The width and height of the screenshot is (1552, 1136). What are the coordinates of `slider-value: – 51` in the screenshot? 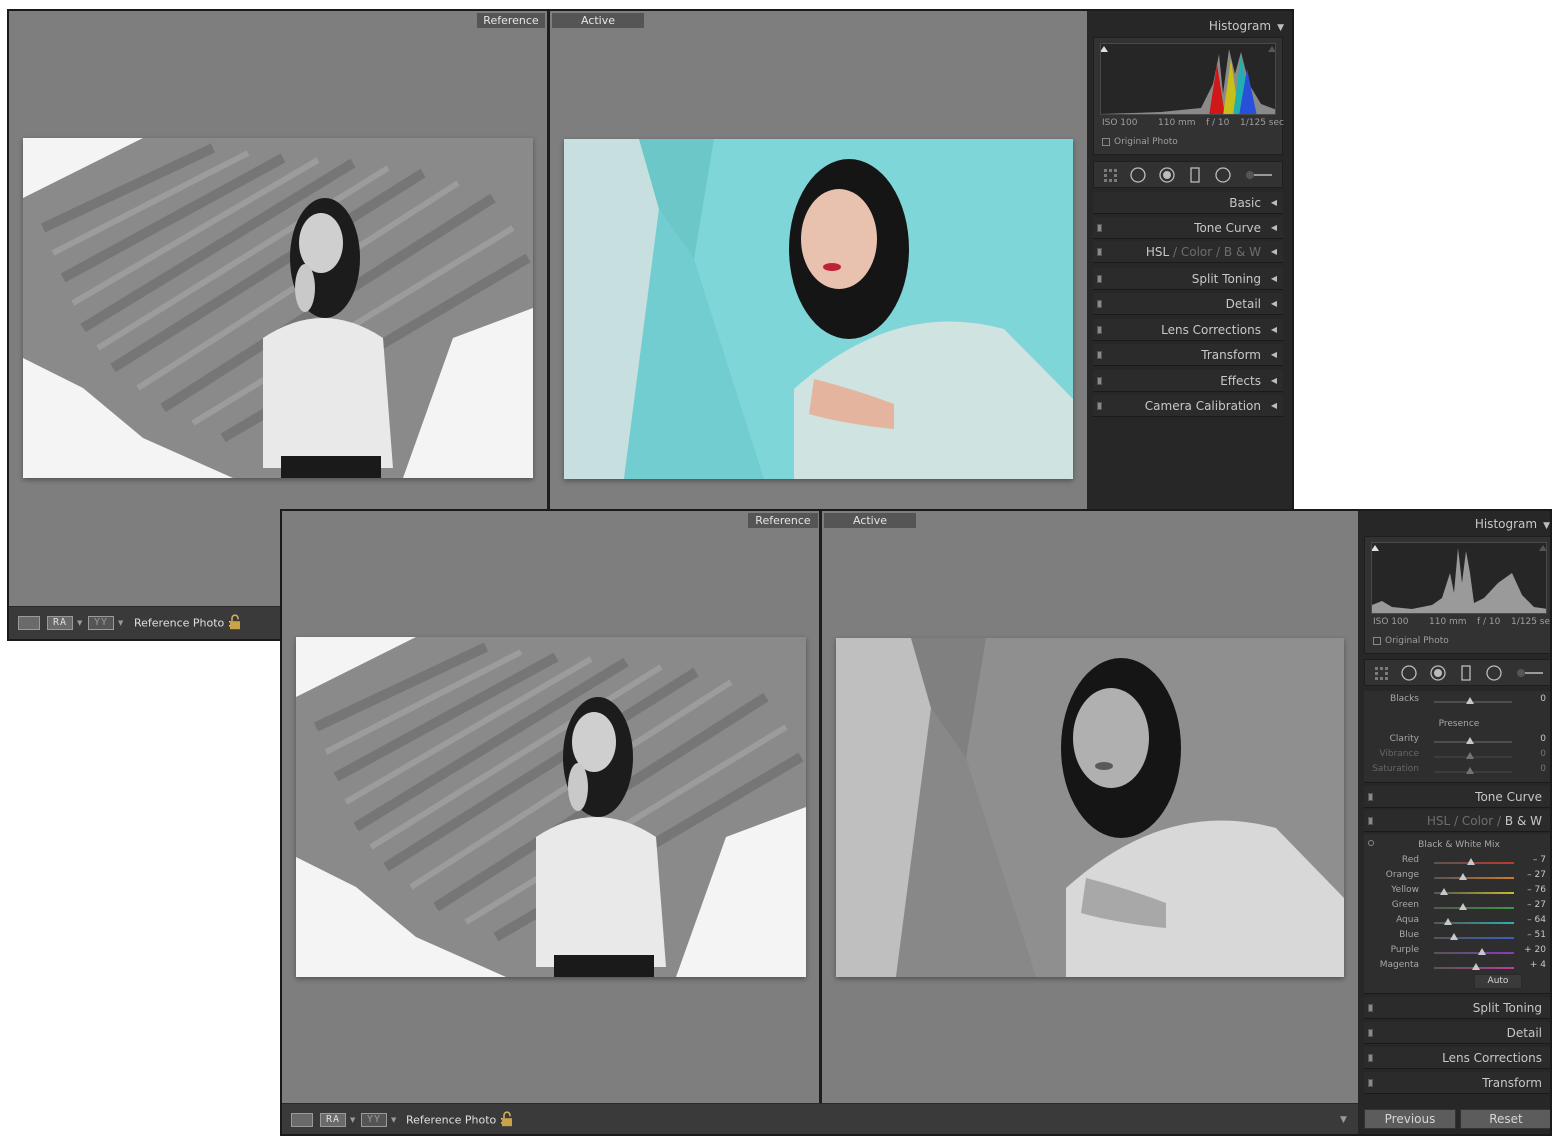 It's located at (1536, 935).